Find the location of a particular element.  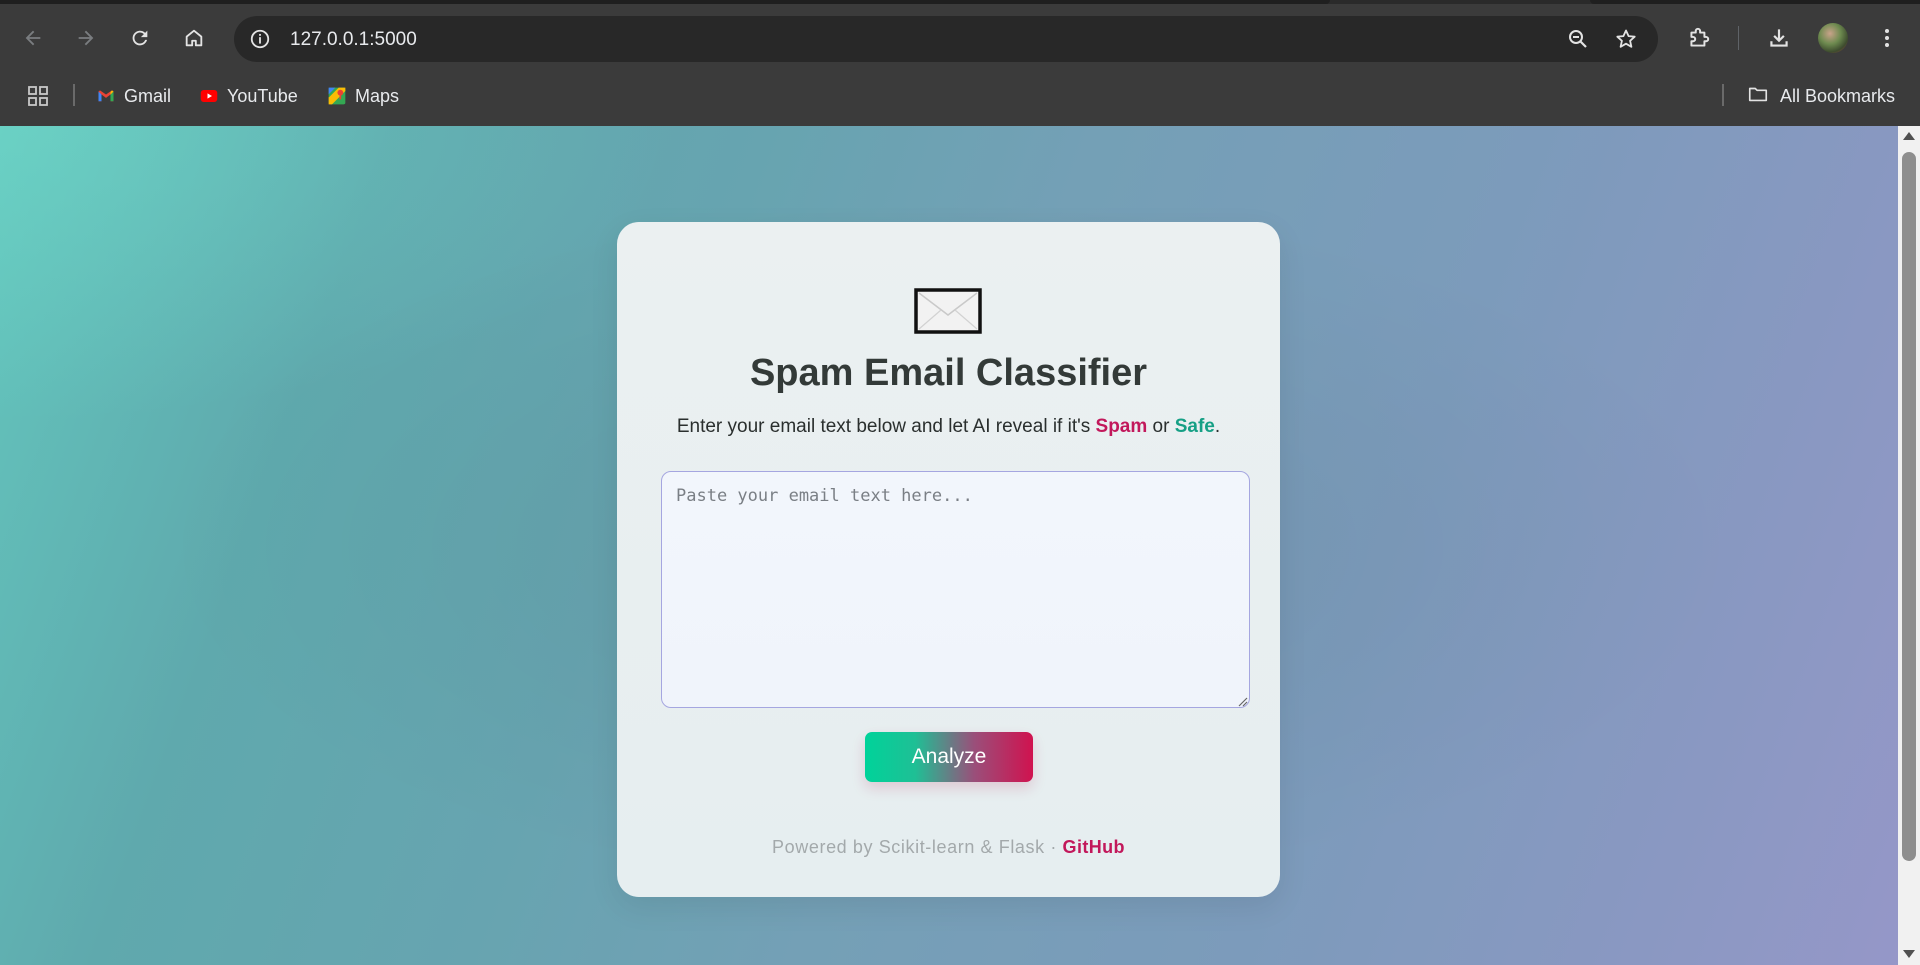

all-bookmarks-label: All Bookmarks is located at coordinates (1838, 95).